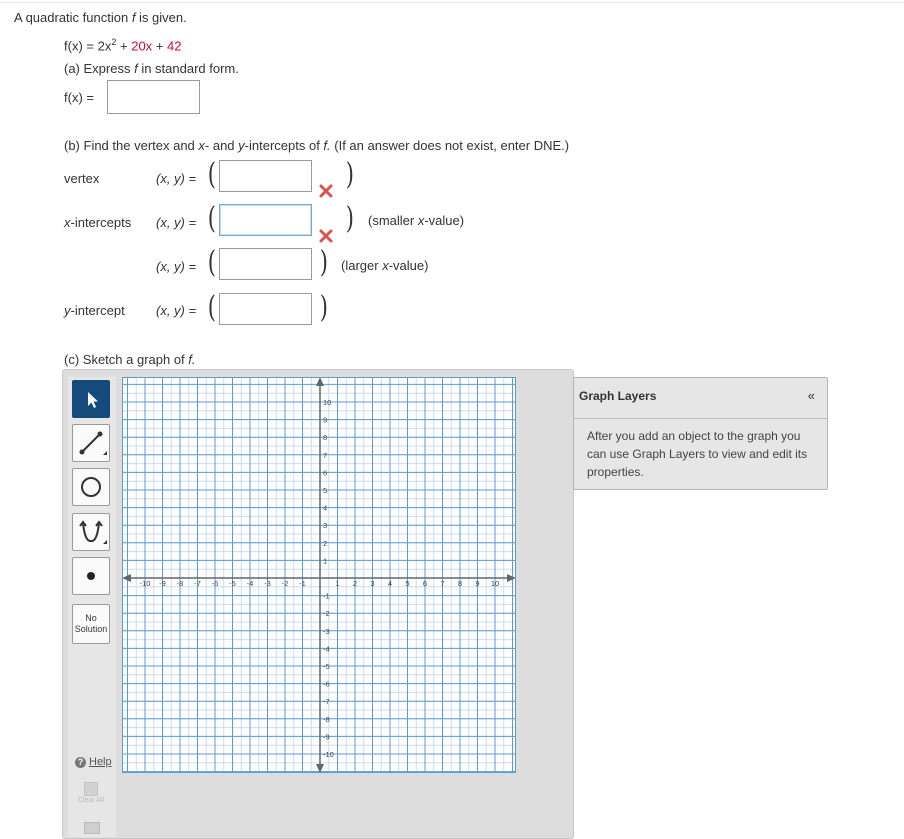 The image size is (904, 839). I want to click on top-divider, so click(452, 2).